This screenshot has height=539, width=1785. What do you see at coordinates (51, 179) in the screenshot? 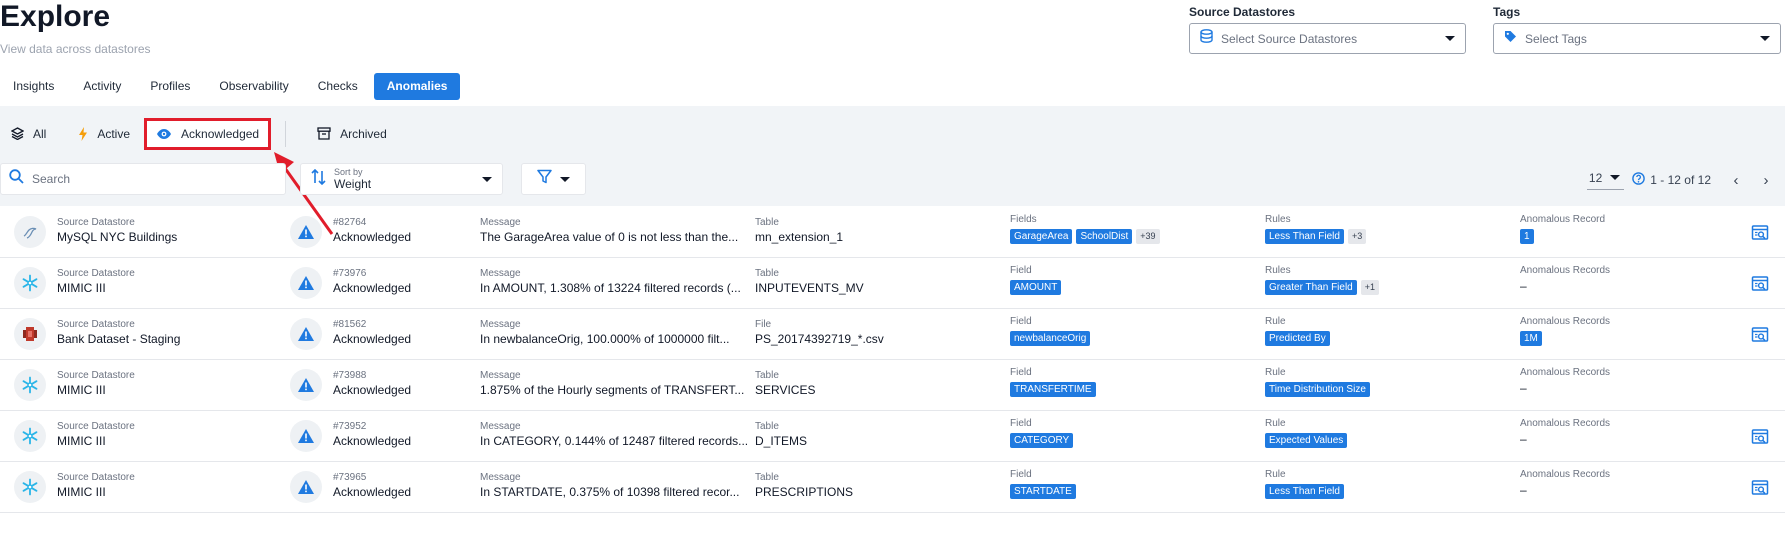
I see `search-placeholder: Search` at bounding box center [51, 179].